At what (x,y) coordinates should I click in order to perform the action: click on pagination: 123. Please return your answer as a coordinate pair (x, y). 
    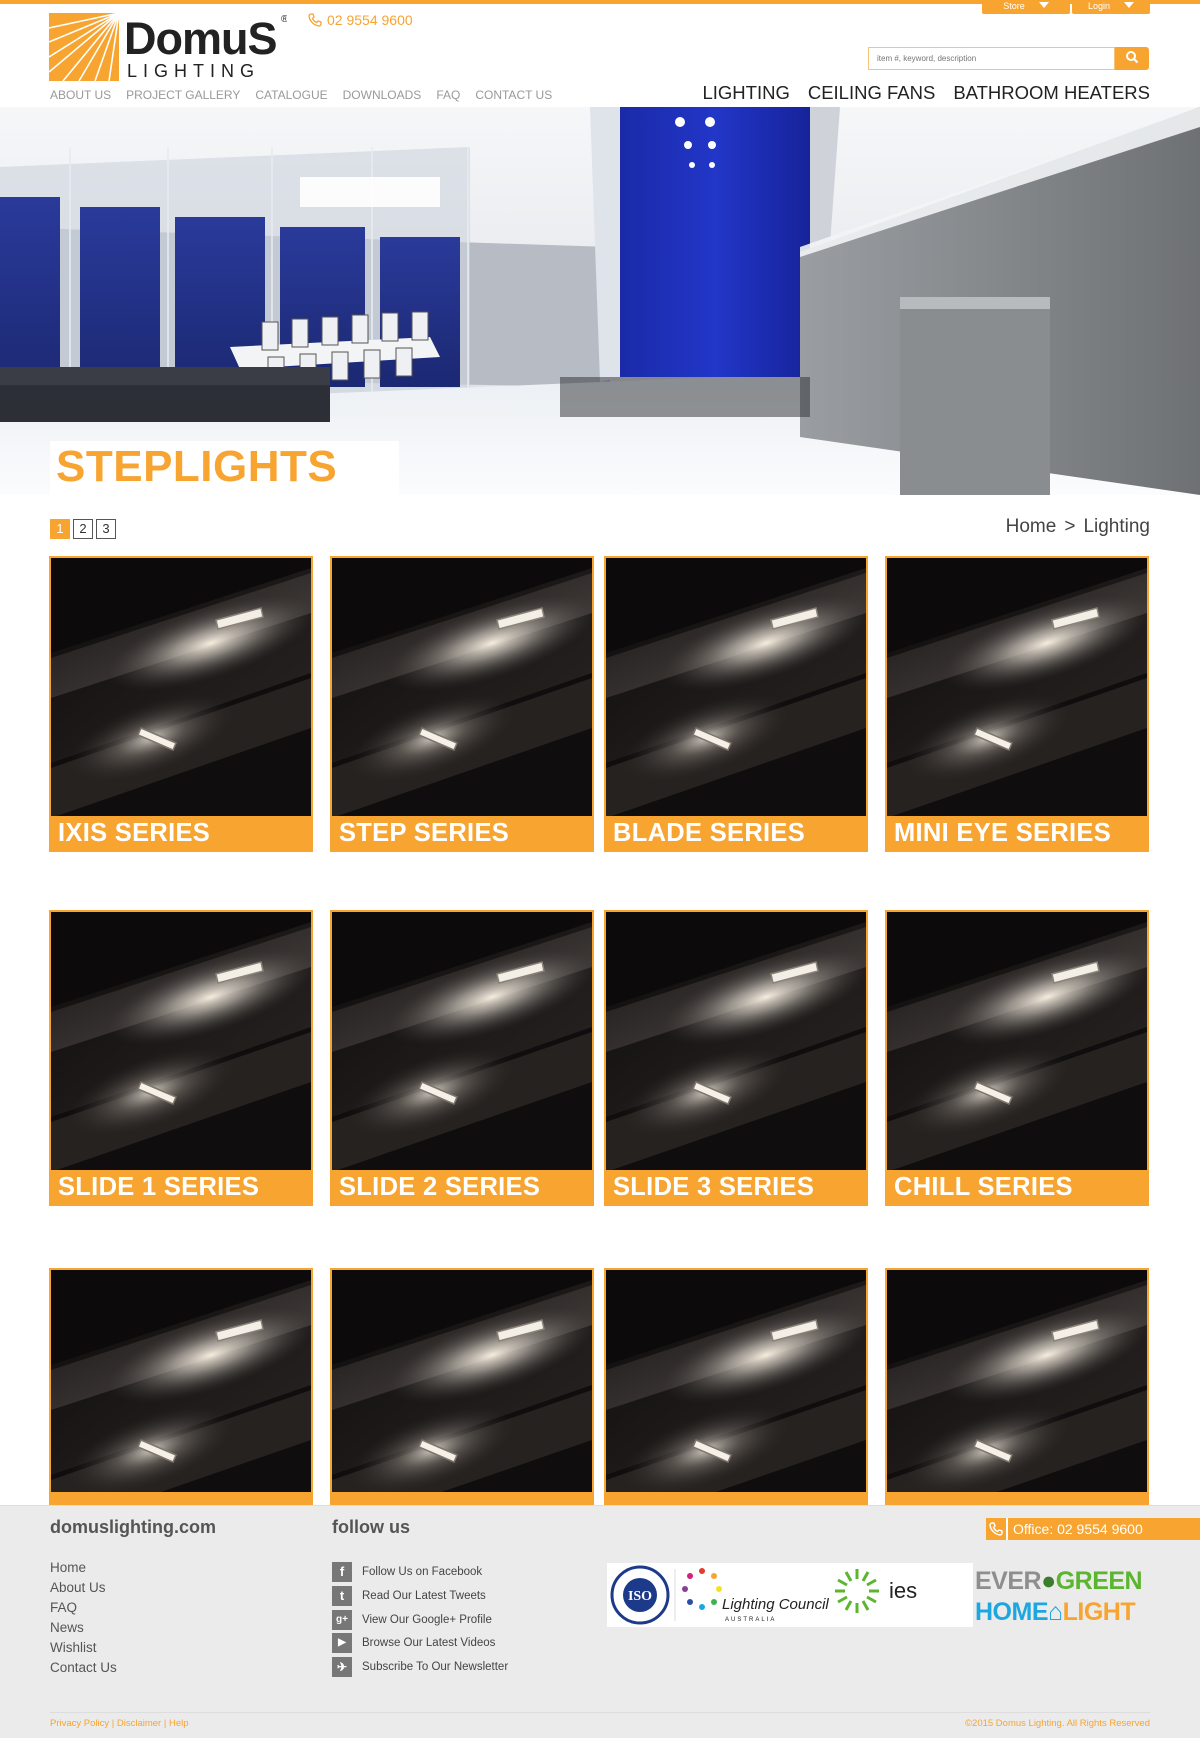
    Looking at the image, I should click on (84, 529).